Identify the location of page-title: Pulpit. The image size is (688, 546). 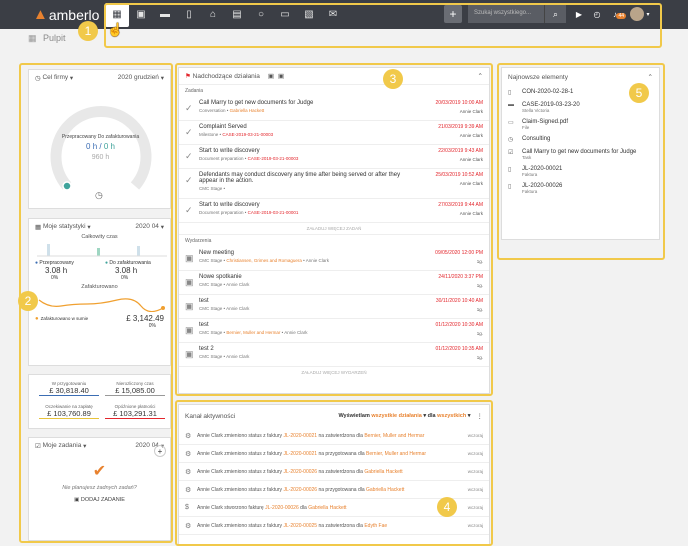
(54, 38).